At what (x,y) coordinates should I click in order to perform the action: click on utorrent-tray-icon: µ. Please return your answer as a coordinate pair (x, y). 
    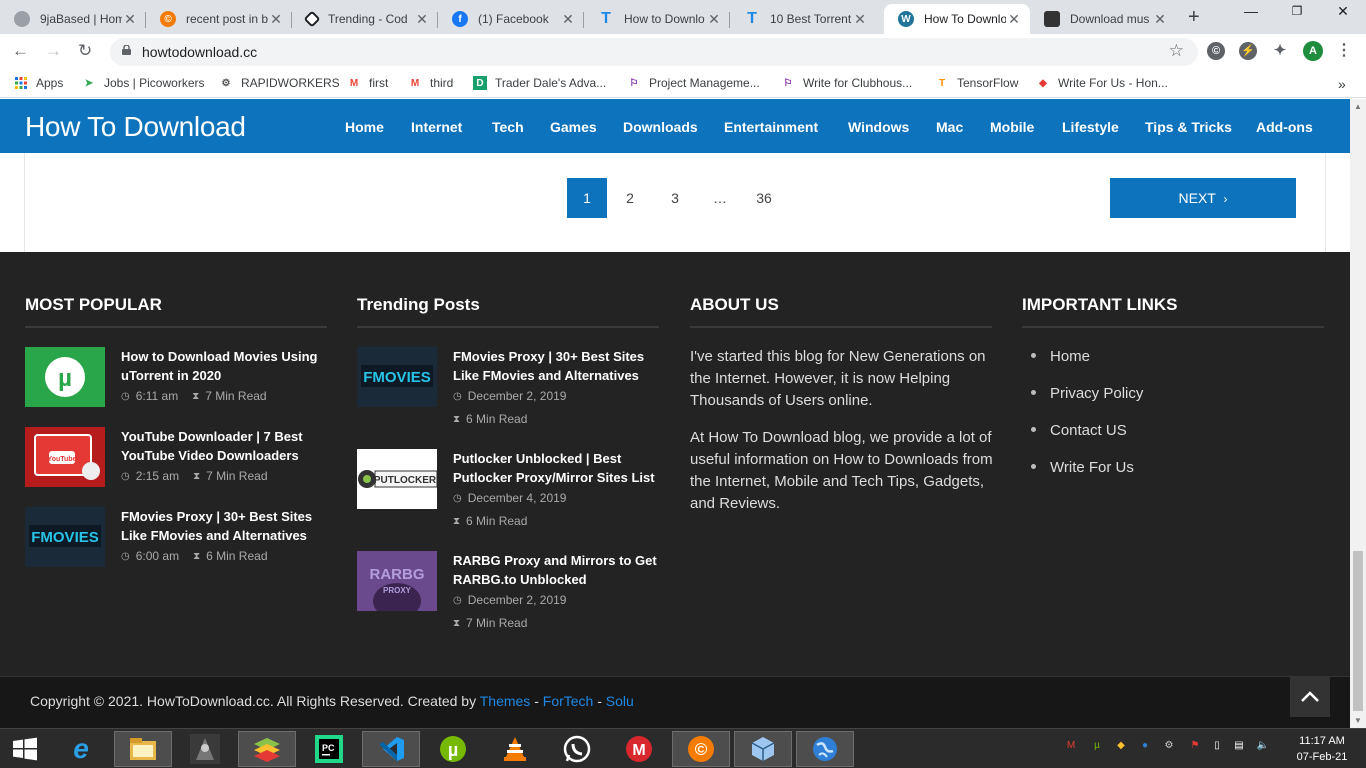
    Looking at the image, I should click on (1097, 746).